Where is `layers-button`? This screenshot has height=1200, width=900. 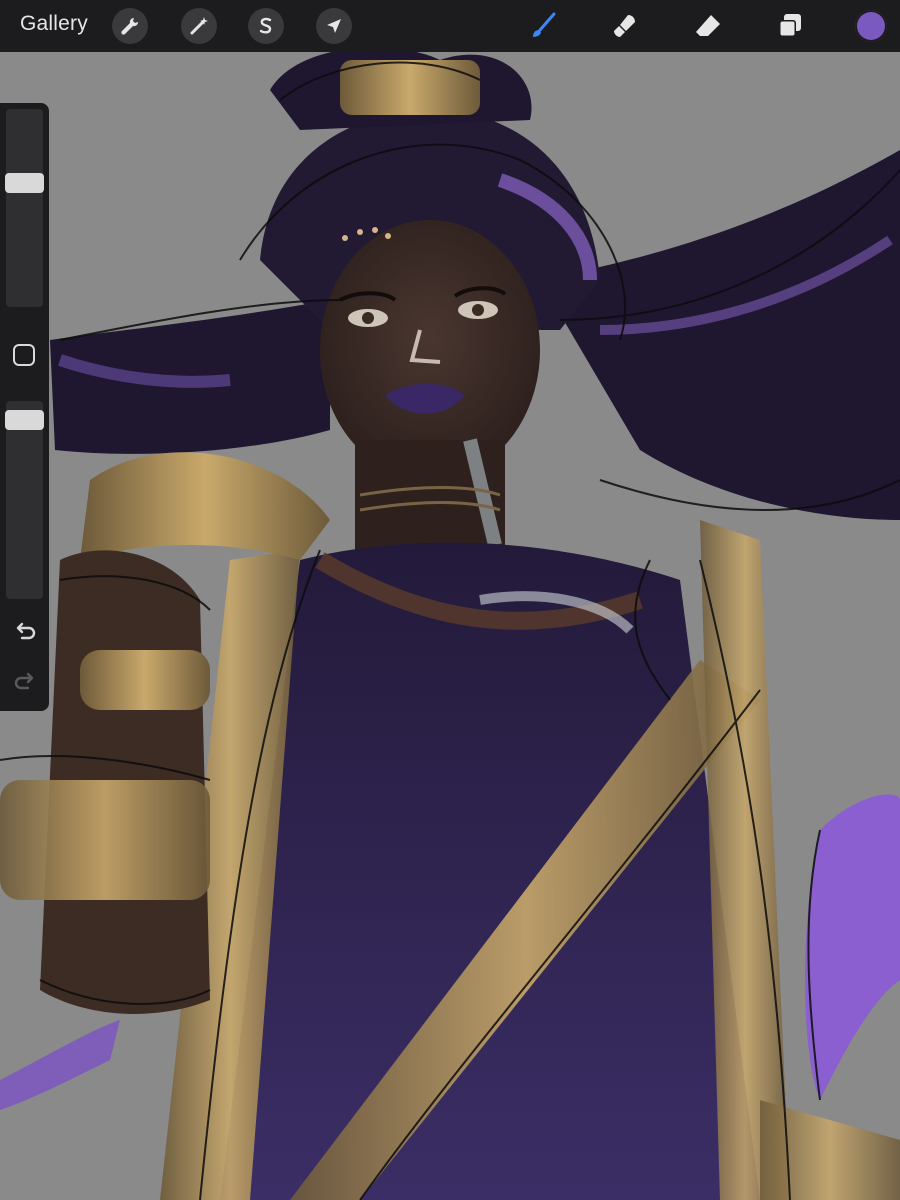 layers-button is located at coordinates (790, 26).